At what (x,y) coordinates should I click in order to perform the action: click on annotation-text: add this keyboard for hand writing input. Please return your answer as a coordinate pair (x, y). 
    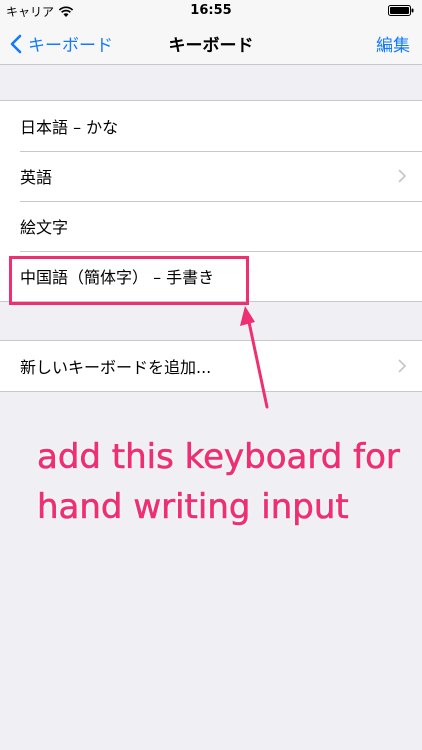
    Looking at the image, I should click on (219, 482).